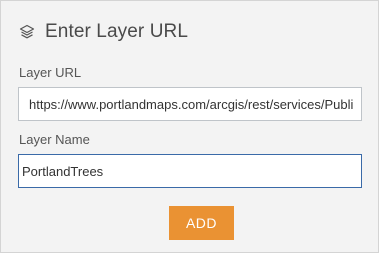  Describe the element at coordinates (27, 32) in the screenshot. I see `layers-icon` at that location.